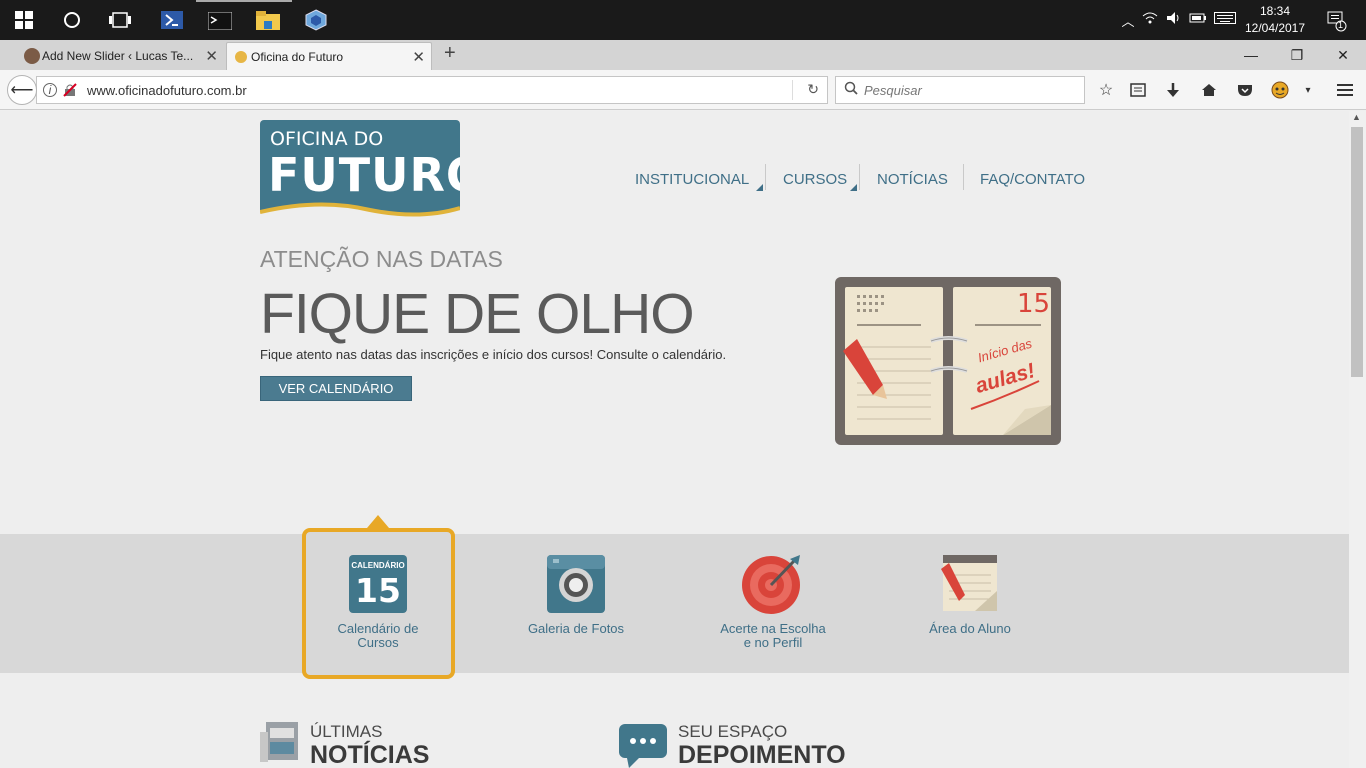 Image resolution: width=1366 pixels, height=768 pixels. I want to click on tab-add-new-slider: Add New Slider ‹ Lucas Te... ✕, so click(121, 56).